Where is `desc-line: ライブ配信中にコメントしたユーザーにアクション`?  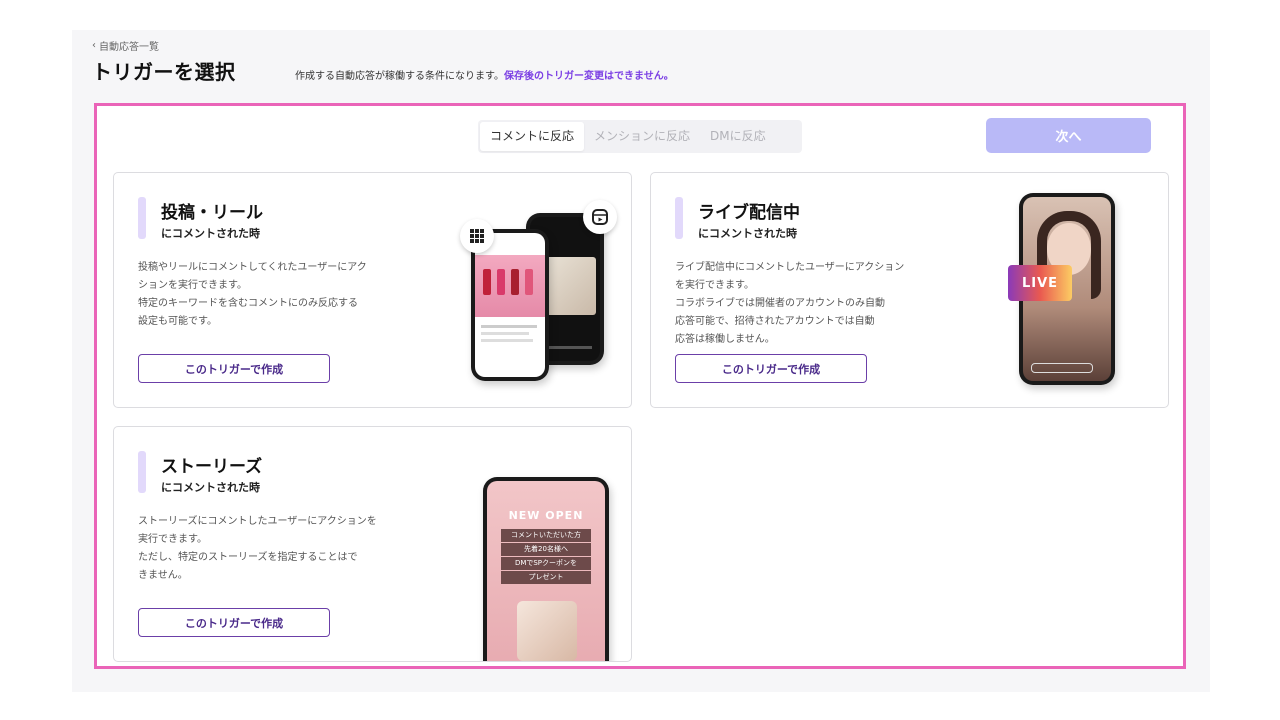 desc-line: ライブ配信中にコメントしたユーザーにアクション is located at coordinates (790, 267).